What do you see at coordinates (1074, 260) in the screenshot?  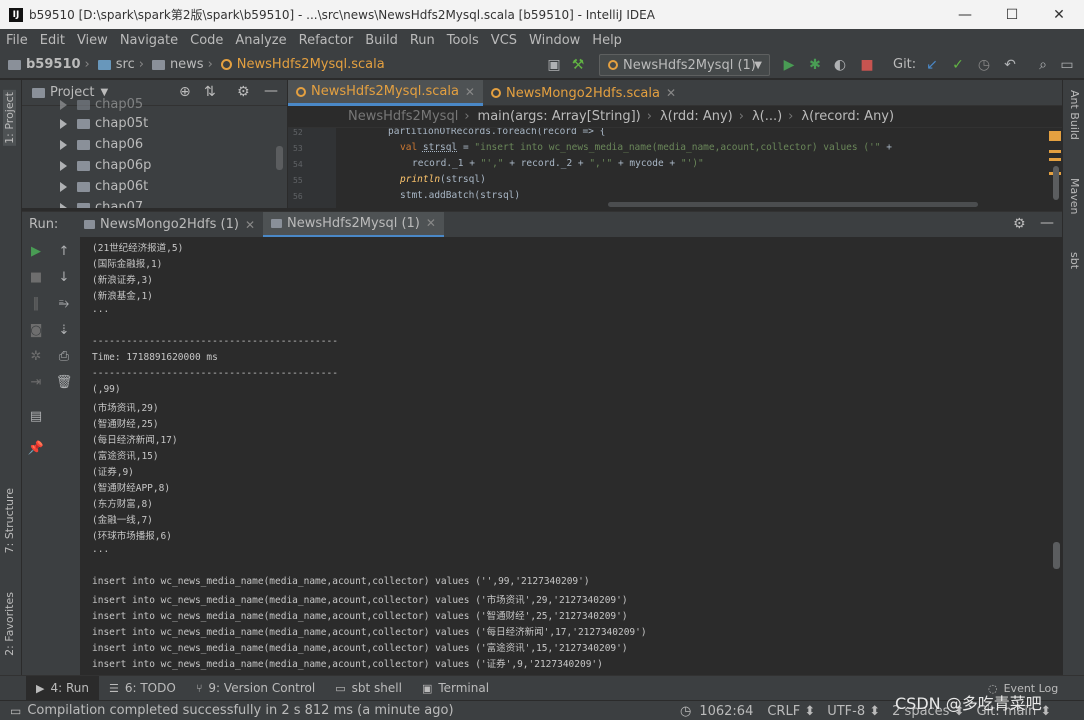 I see `sbt-tool-tab: sbt` at bounding box center [1074, 260].